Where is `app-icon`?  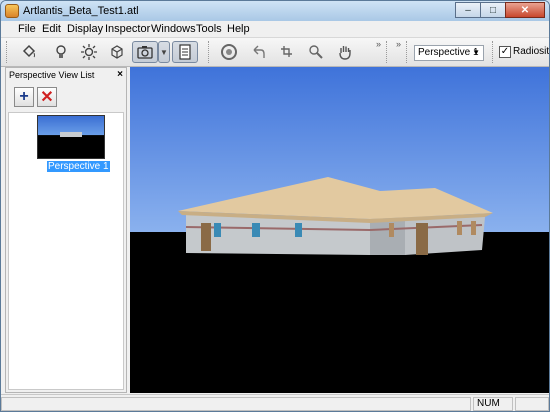
app-icon is located at coordinates (12, 11).